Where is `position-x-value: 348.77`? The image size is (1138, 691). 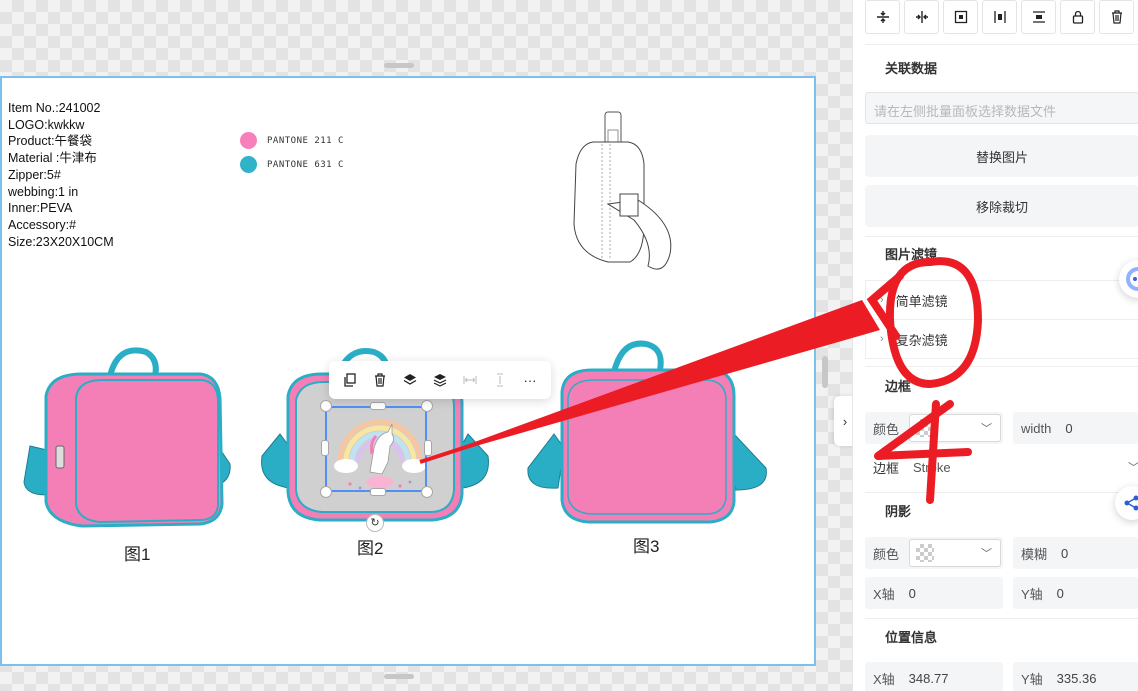 position-x-value: 348.77 is located at coordinates (928, 678).